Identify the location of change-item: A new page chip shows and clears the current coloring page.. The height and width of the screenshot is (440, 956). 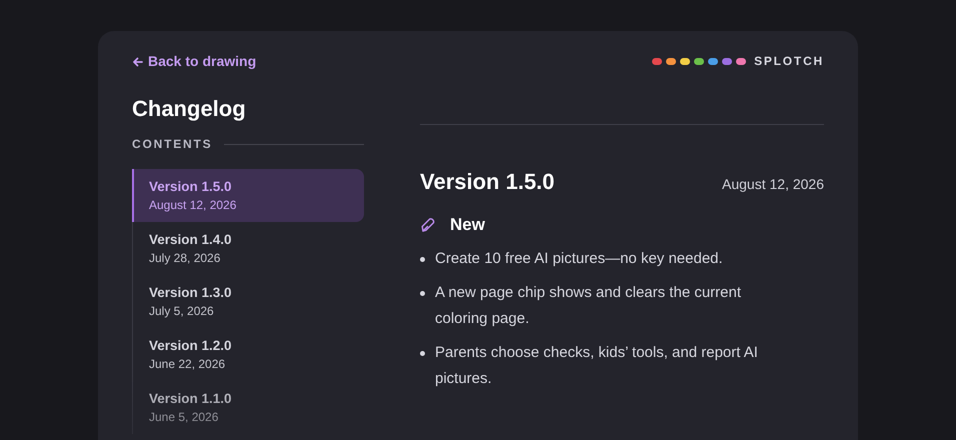
(588, 305).